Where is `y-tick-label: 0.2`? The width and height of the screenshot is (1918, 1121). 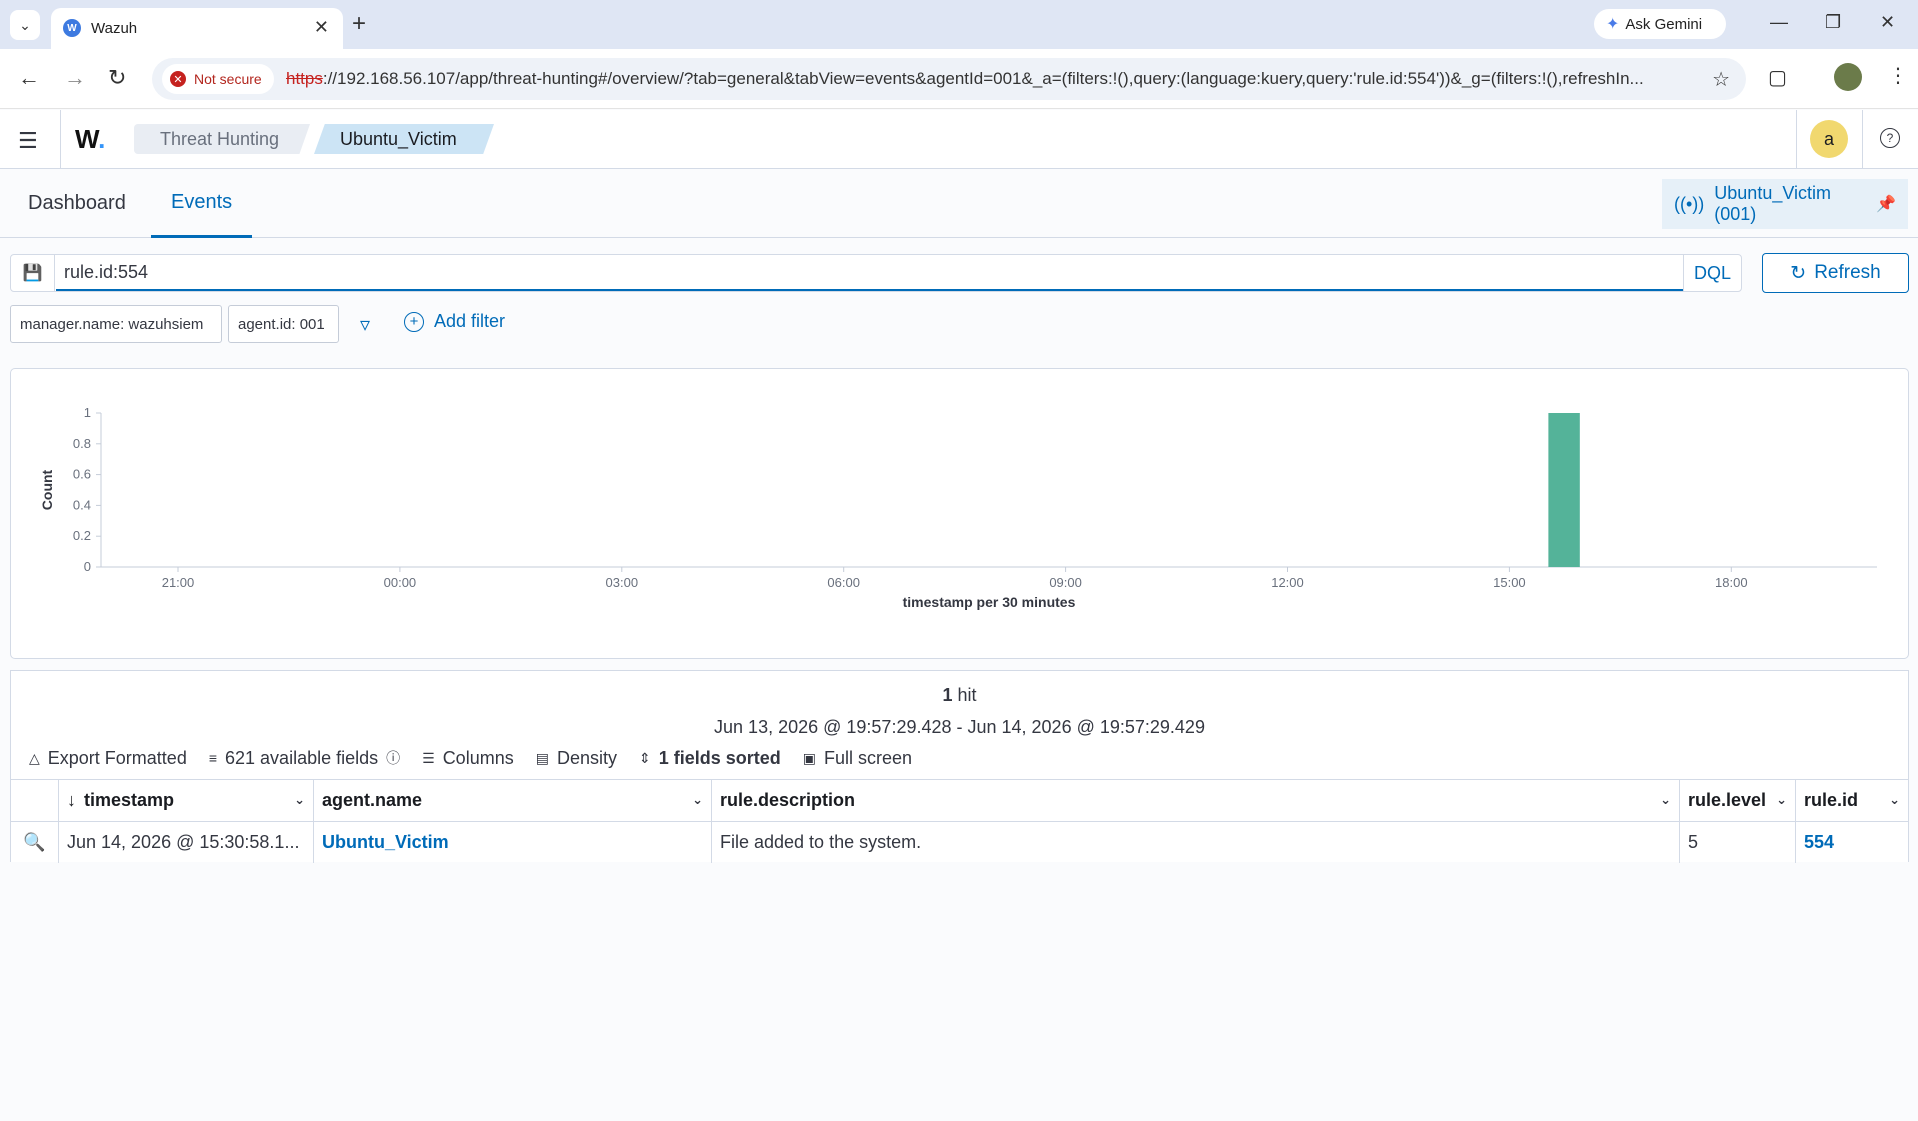 y-tick-label: 0.2 is located at coordinates (82, 535).